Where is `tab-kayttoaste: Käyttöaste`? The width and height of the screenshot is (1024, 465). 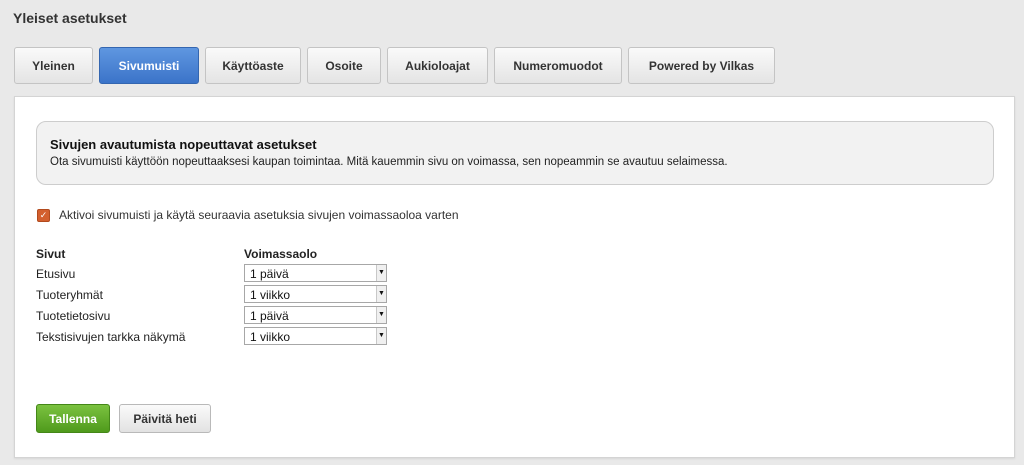
tab-kayttoaste: Käyttöaste is located at coordinates (253, 65).